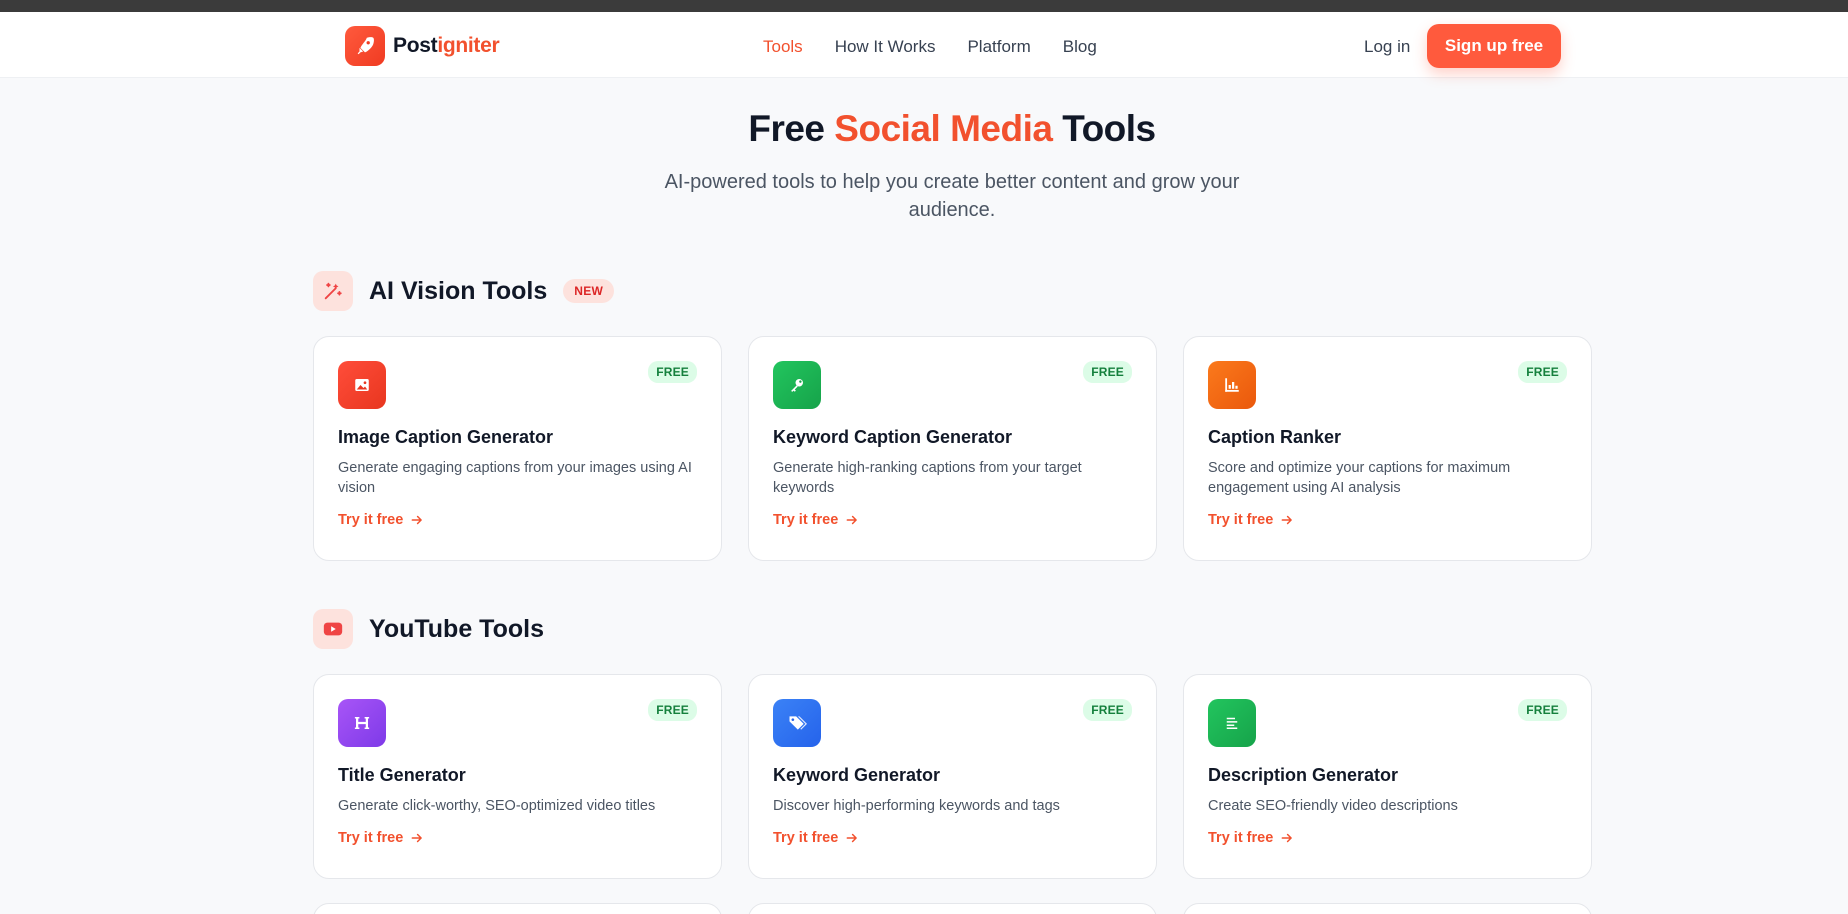  What do you see at coordinates (1303, 775) in the screenshot?
I see `tool-card-title: Description Generator` at bounding box center [1303, 775].